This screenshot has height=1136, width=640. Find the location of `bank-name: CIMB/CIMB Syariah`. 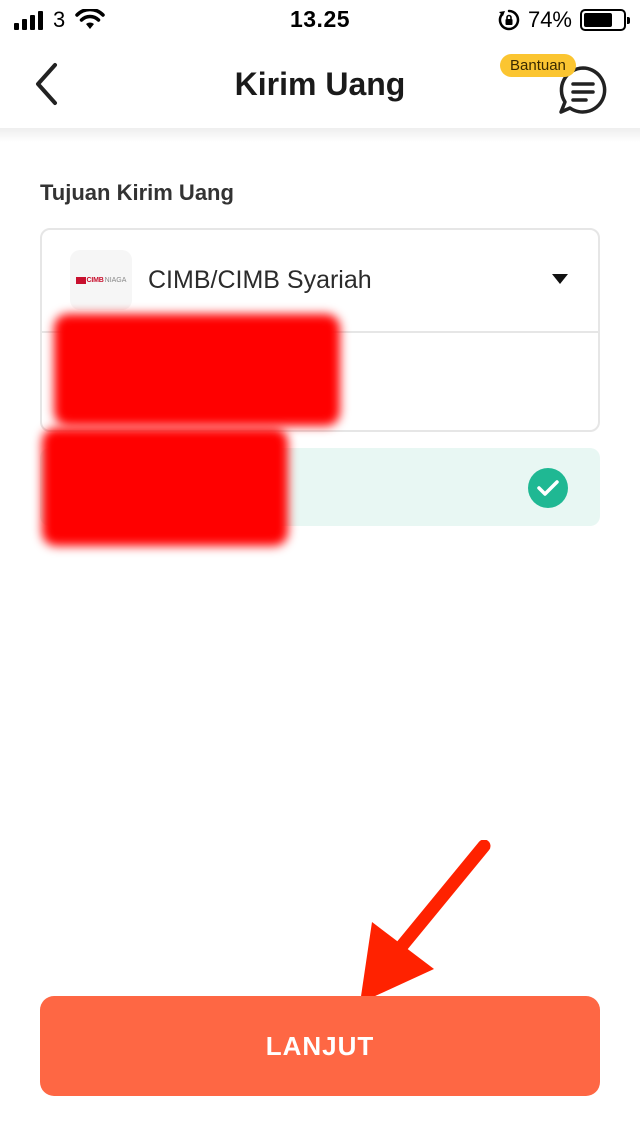

bank-name: CIMB/CIMB Syariah is located at coordinates (260, 280).